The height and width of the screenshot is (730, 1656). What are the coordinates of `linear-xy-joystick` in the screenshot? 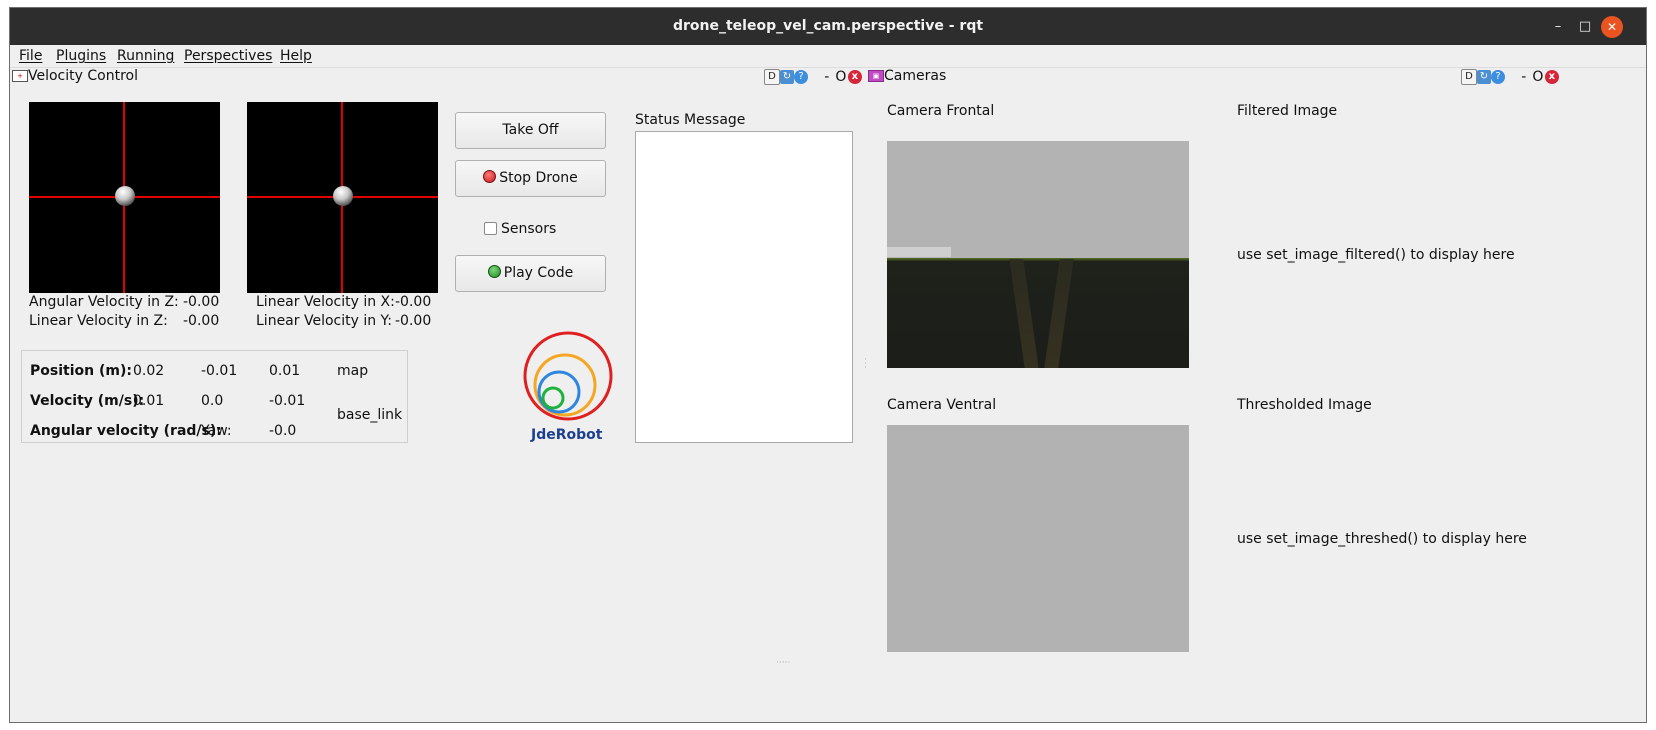 It's located at (342, 197).